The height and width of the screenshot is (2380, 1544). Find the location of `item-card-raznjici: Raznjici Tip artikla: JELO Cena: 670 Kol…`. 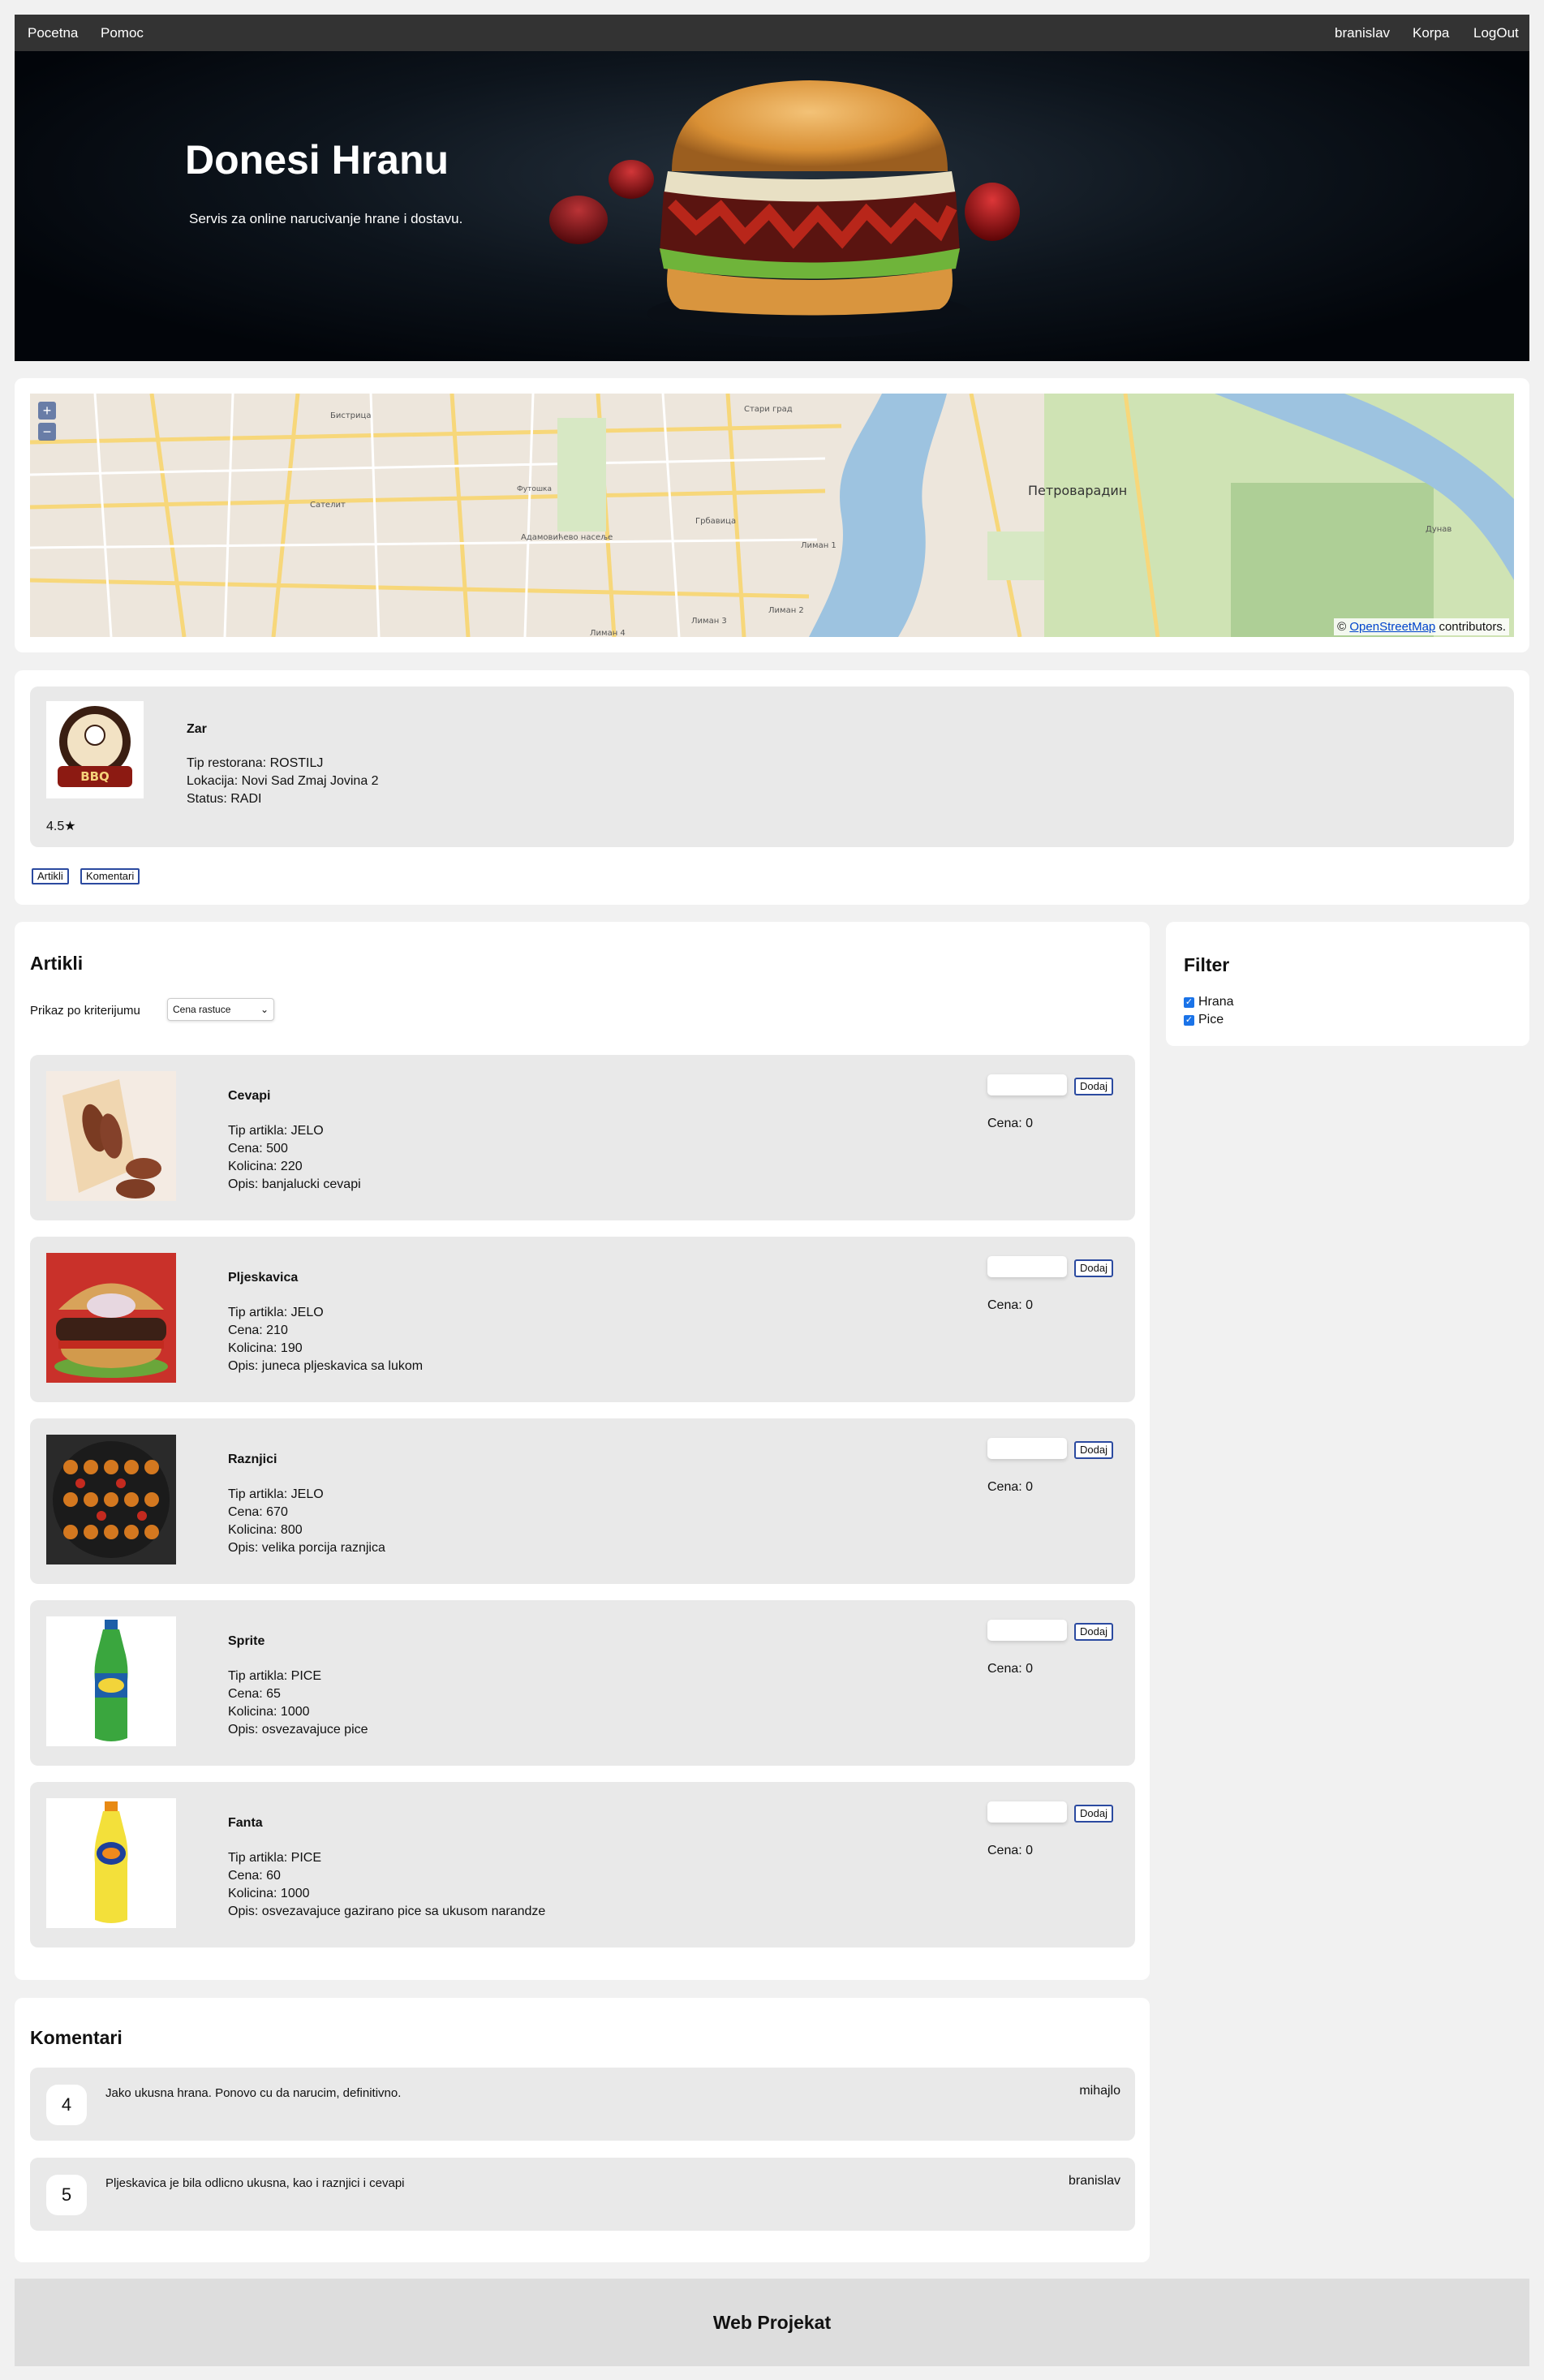

item-card-raznjici: Raznjici Tip artikla: JELO Cena: 670 Kol… is located at coordinates (582, 1501).